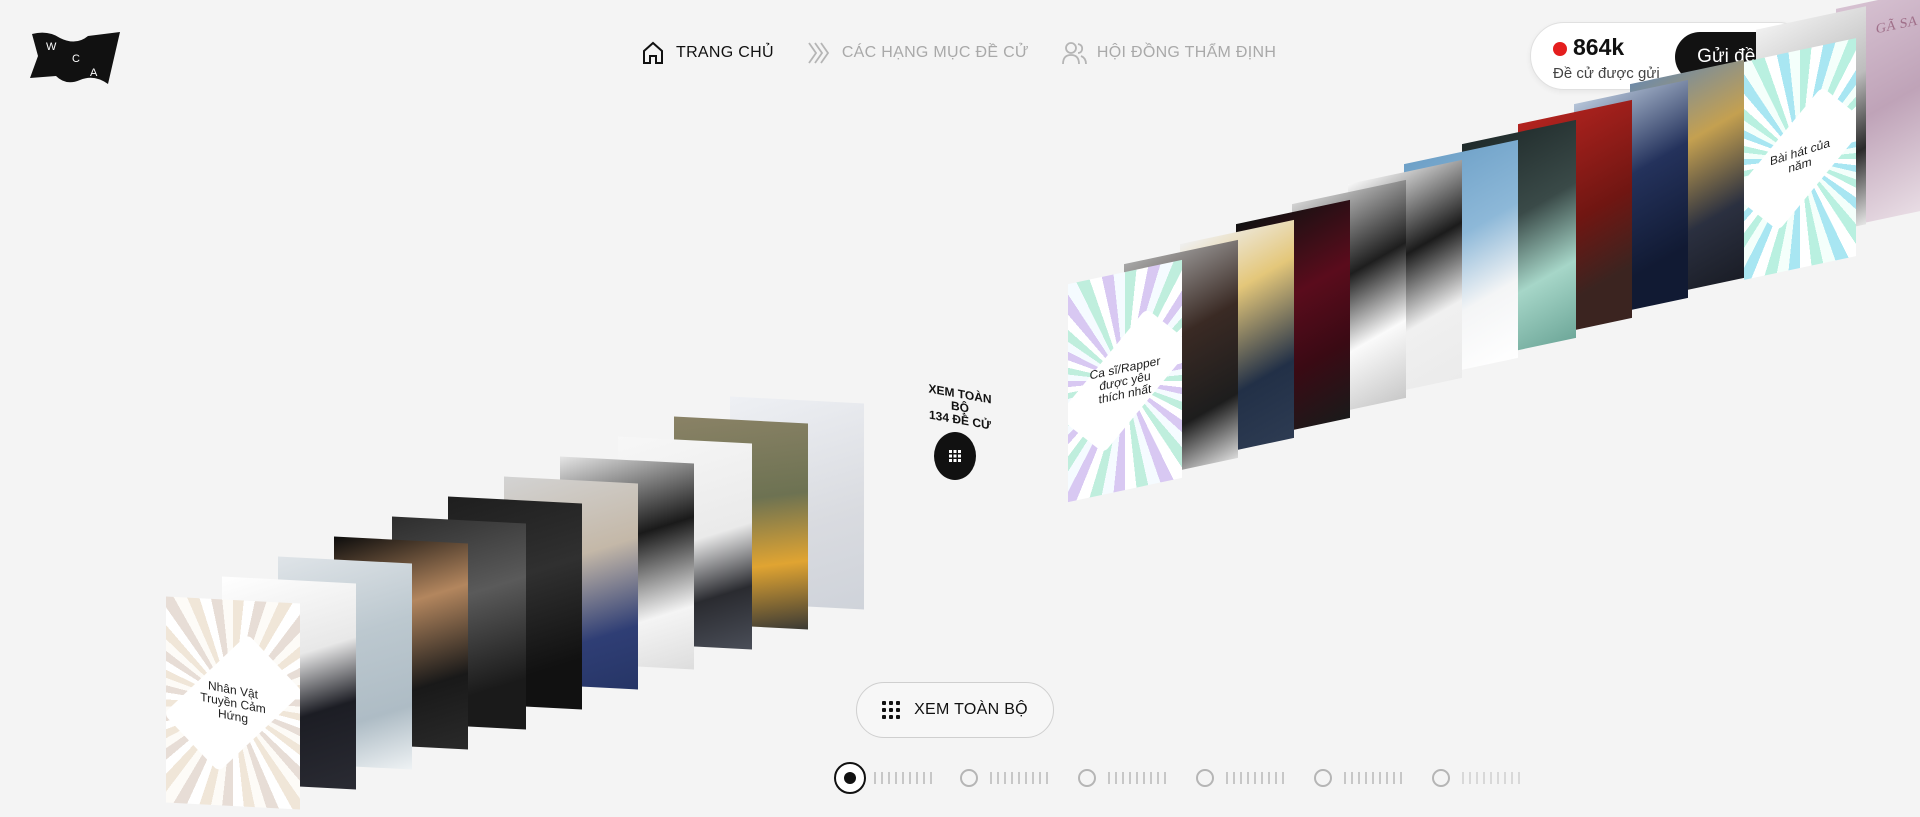 The image size is (1920, 817). I want to click on nav-item-categories: CÁC HẠNG MỤC ĐỀ CỬ, so click(917, 53).